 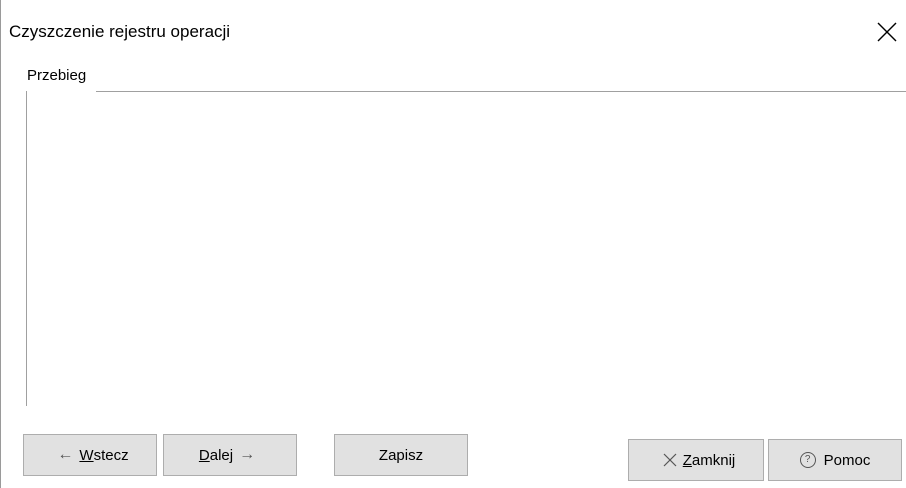 What do you see at coordinates (887, 32) in the screenshot?
I see `window-close-icon` at bounding box center [887, 32].